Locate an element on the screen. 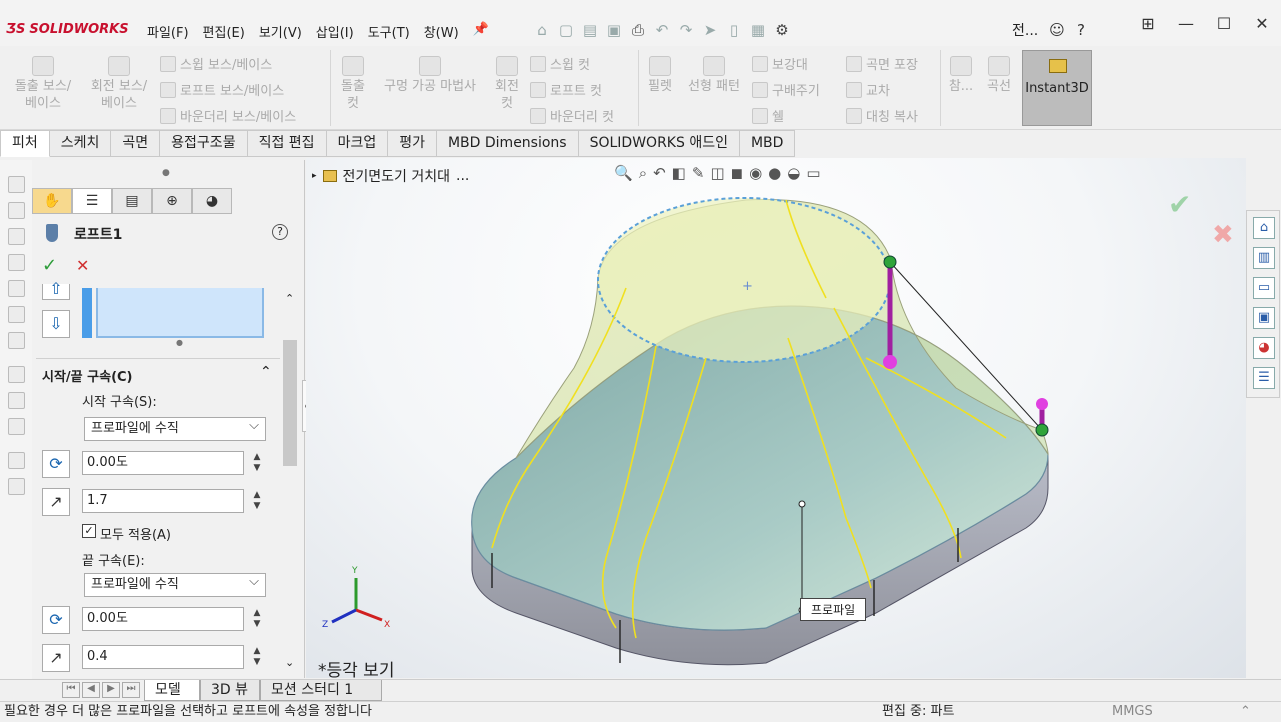 The height and width of the screenshot is (722, 1281). redo-icon: ↷ is located at coordinates (686, 30).